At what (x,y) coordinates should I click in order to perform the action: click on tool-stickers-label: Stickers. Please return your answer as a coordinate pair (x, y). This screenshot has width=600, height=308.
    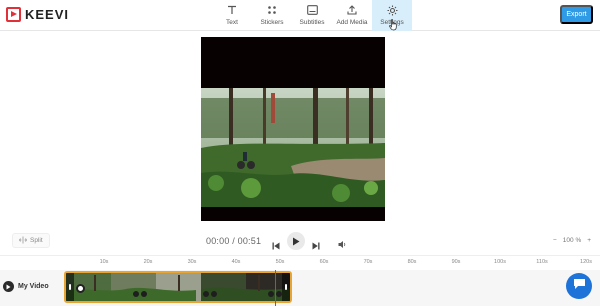
    Looking at the image, I should click on (272, 22).